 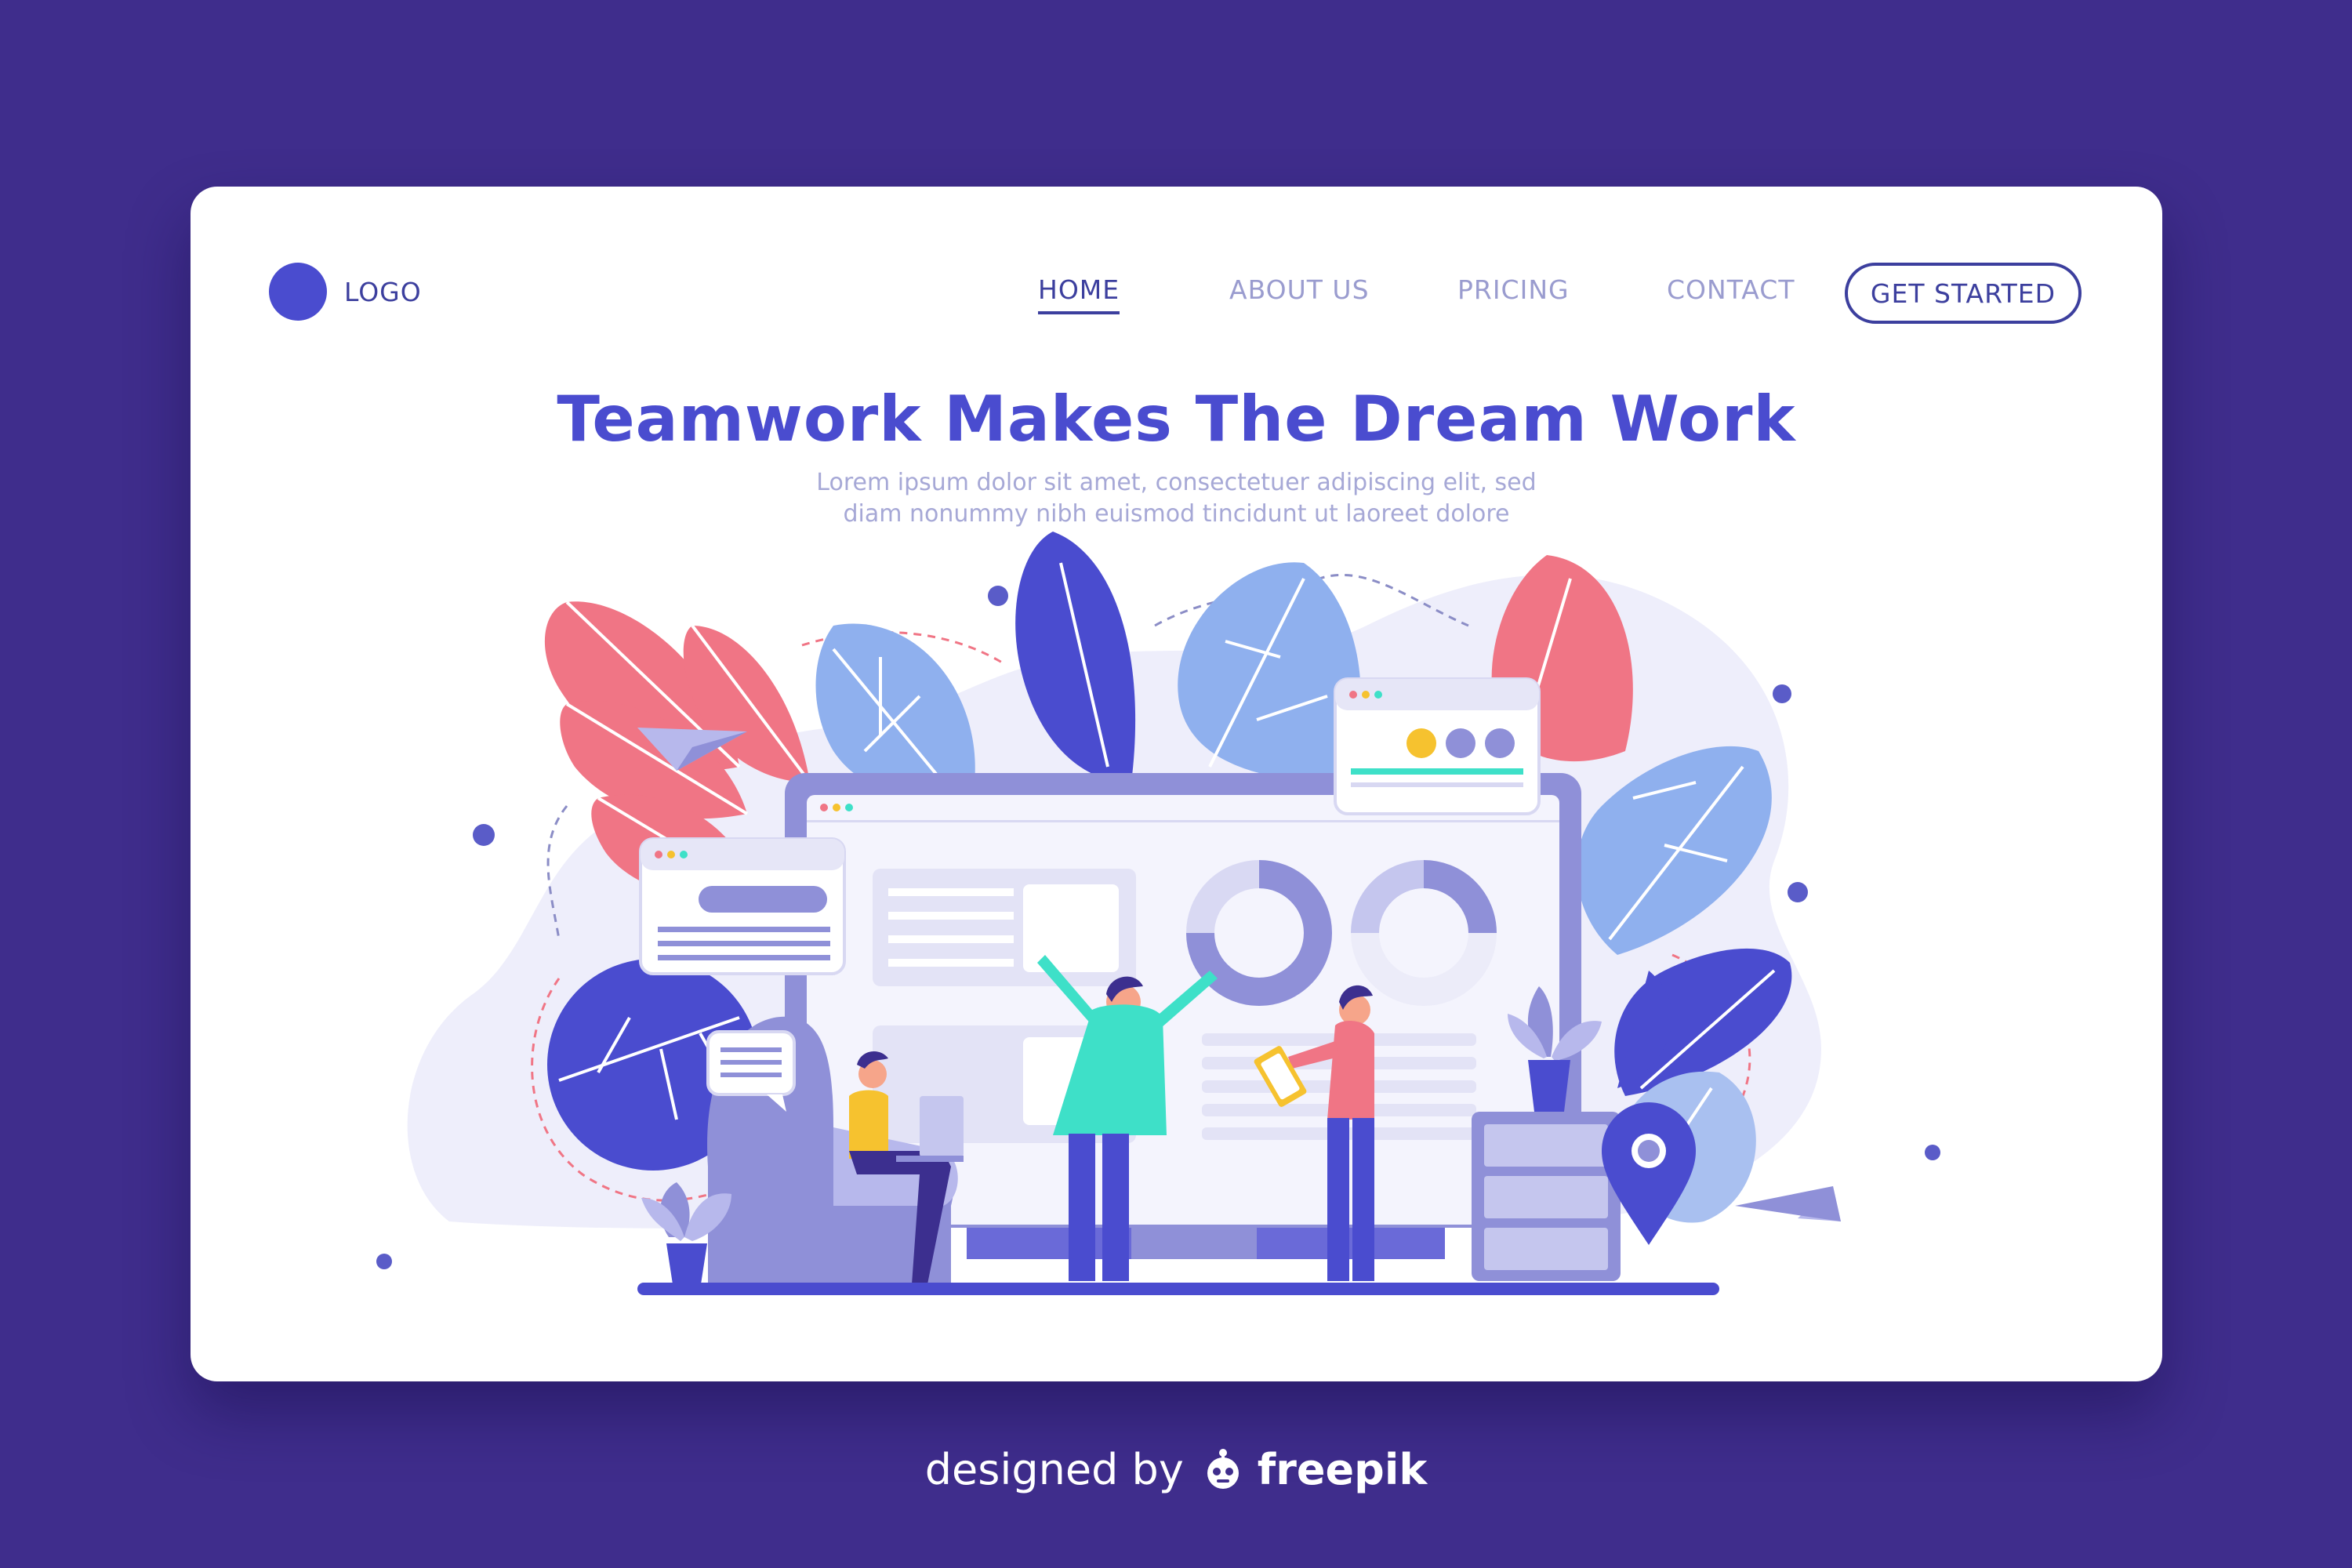 What do you see at coordinates (742, 906) in the screenshot?
I see `floating-window-left` at bounding box center [742, 906].